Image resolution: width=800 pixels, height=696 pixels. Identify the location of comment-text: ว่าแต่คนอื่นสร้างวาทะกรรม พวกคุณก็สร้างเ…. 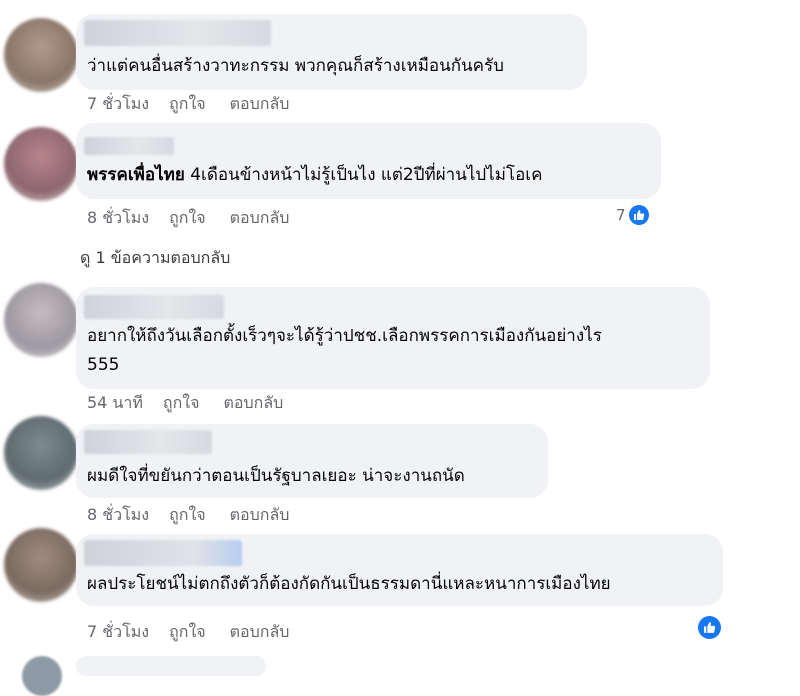
(295, 66).